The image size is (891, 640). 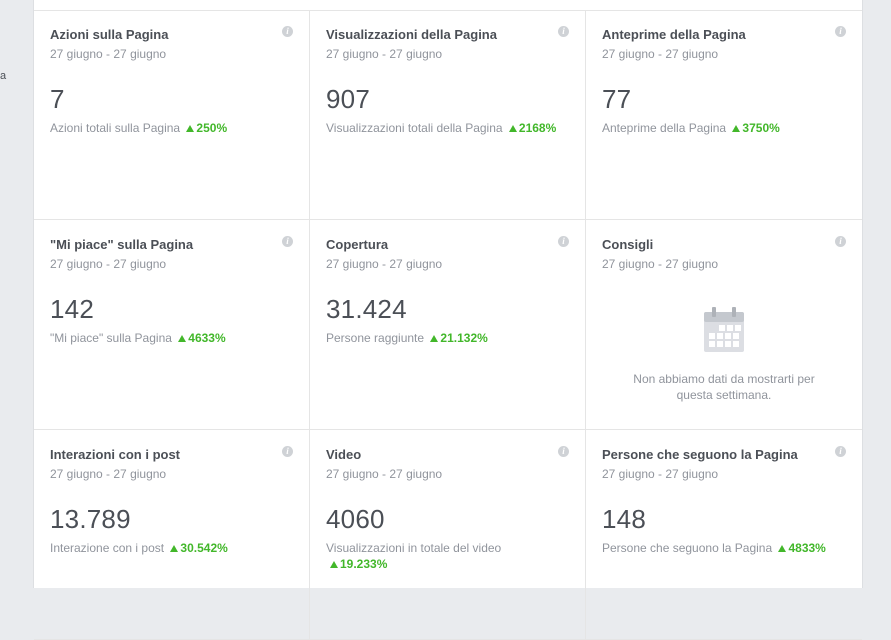 I want to click on card-subtitle-row: "Mi piace" sulla Pagina 4633%, so click(x=171, y=338).